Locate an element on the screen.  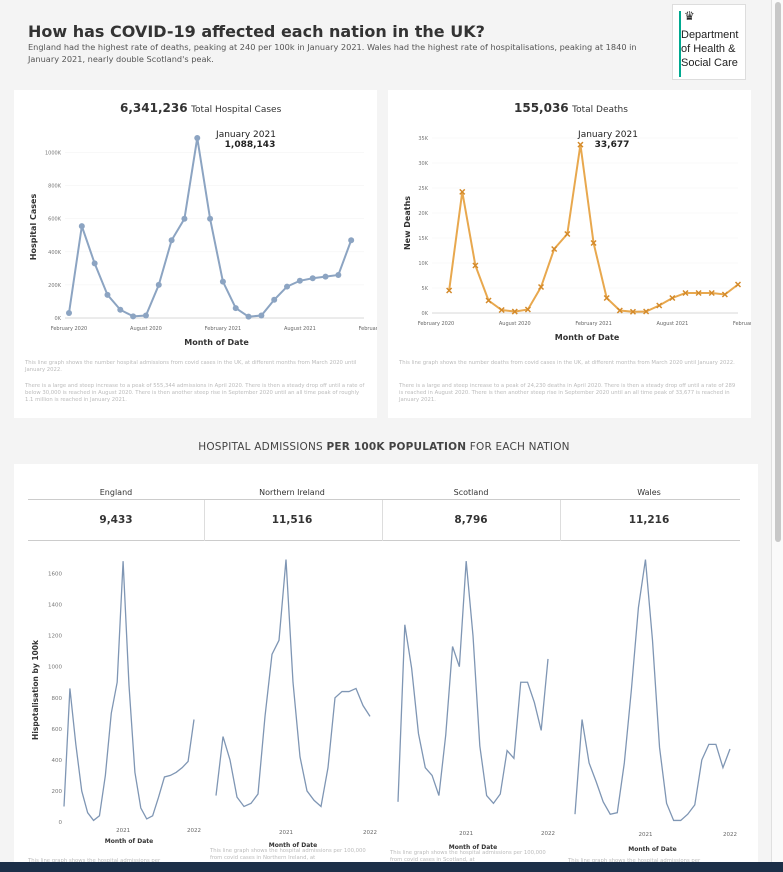
deaths-x-tick-label: February 2020 is located at coordinates (436, 324).